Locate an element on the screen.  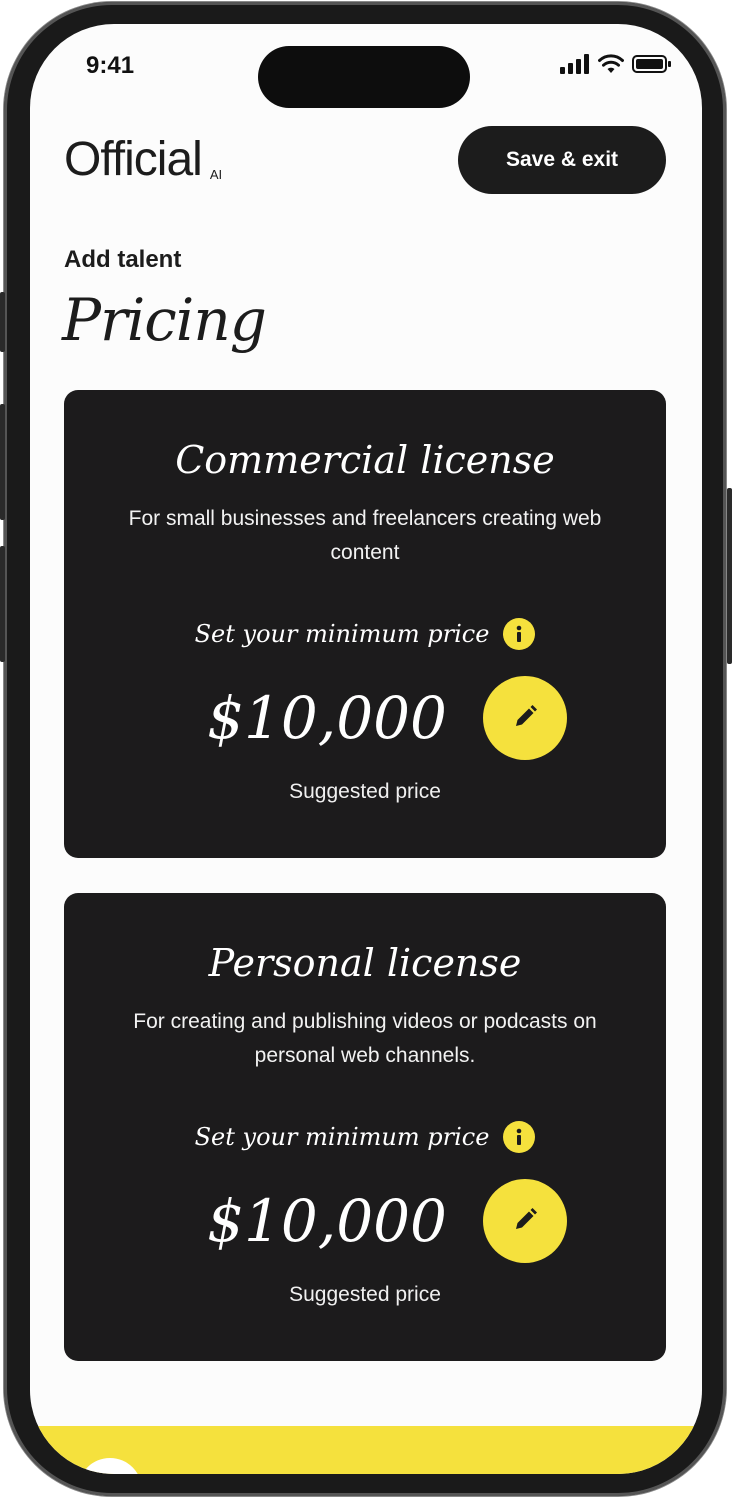
page-title: Pricing is located at coordinates (164, 320).